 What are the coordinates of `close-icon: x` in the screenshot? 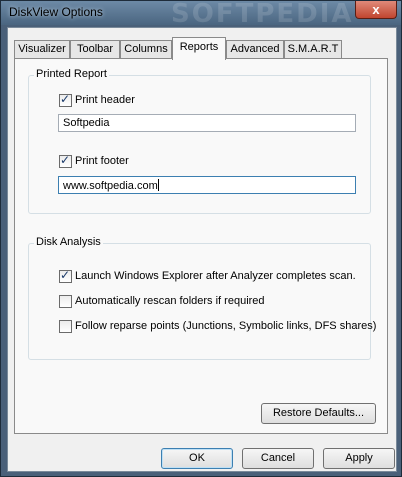 It's located at (376, 9).